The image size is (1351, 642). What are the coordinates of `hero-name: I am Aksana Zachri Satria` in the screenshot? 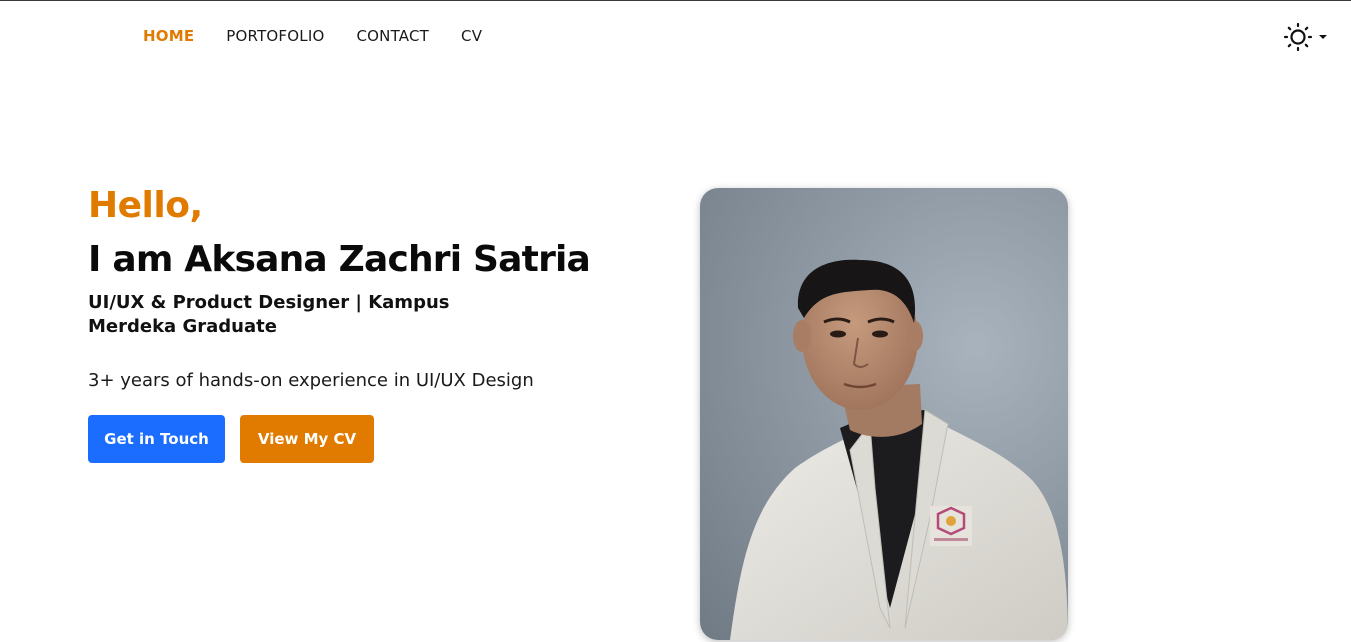 It's located at (339, 259).